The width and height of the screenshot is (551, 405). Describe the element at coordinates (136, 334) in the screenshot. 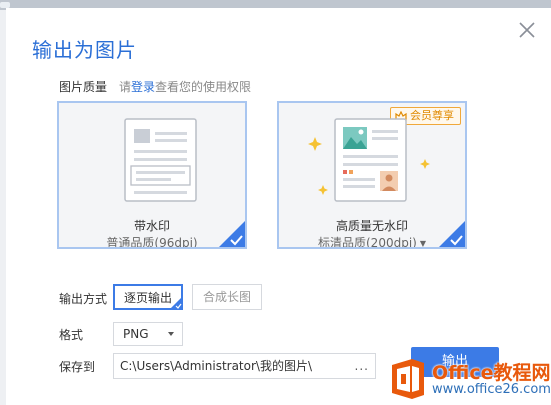

I see `format-value: PNG` at that location.